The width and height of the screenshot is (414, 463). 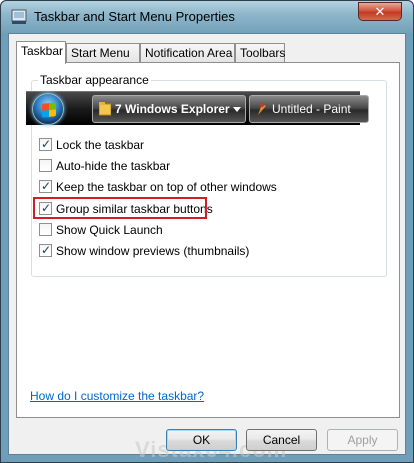 What do you see at coordinates (201, 440) in the screenshot?
I see `ok-button: OK` at bounding box center [201, 440].